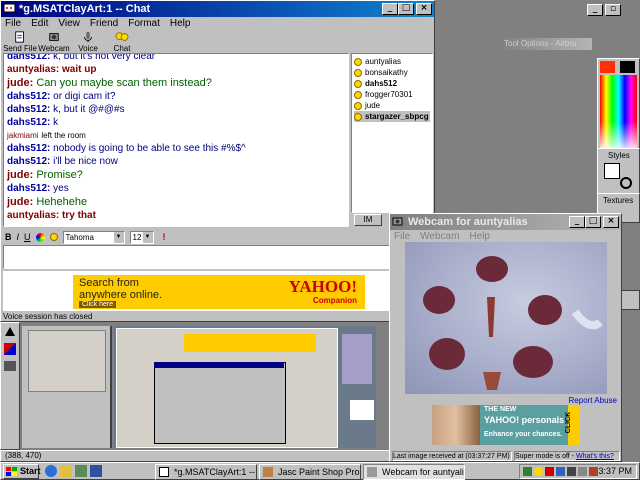 This screenshot has width=640, height=480. Describe the element at coordinates (219, 365) in the screenshot. I see `nested-titlebar` at that location.